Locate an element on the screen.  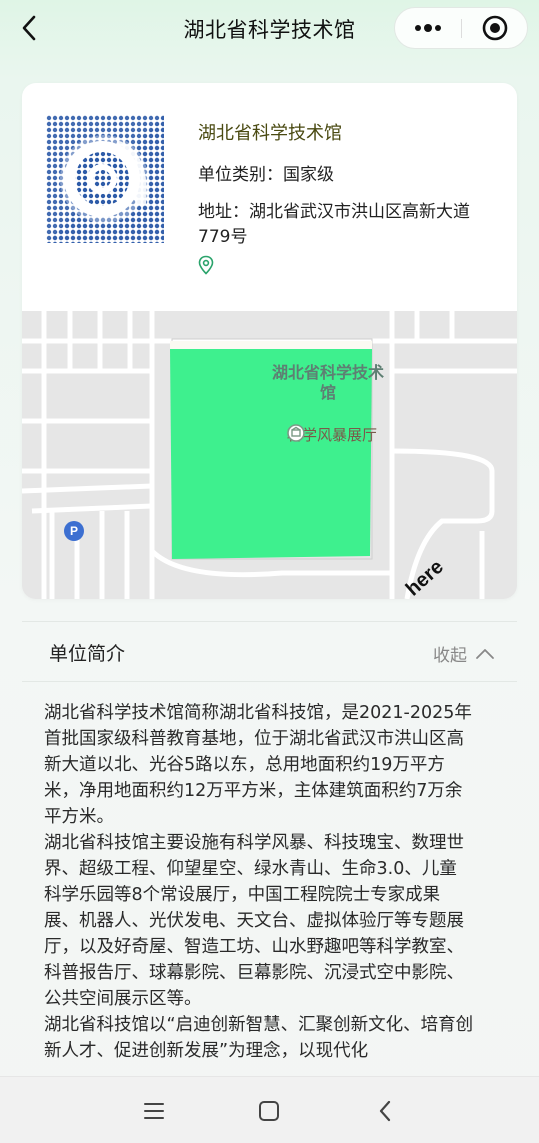
parking-icon: P is located at coordinates (74, 531).